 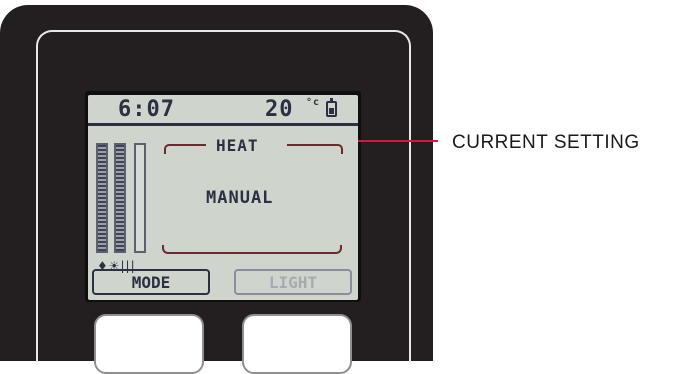 What do you see at coordinates (331, 107) in the screenshot?
I see `battery-icon` at bounding box center [331, 107].